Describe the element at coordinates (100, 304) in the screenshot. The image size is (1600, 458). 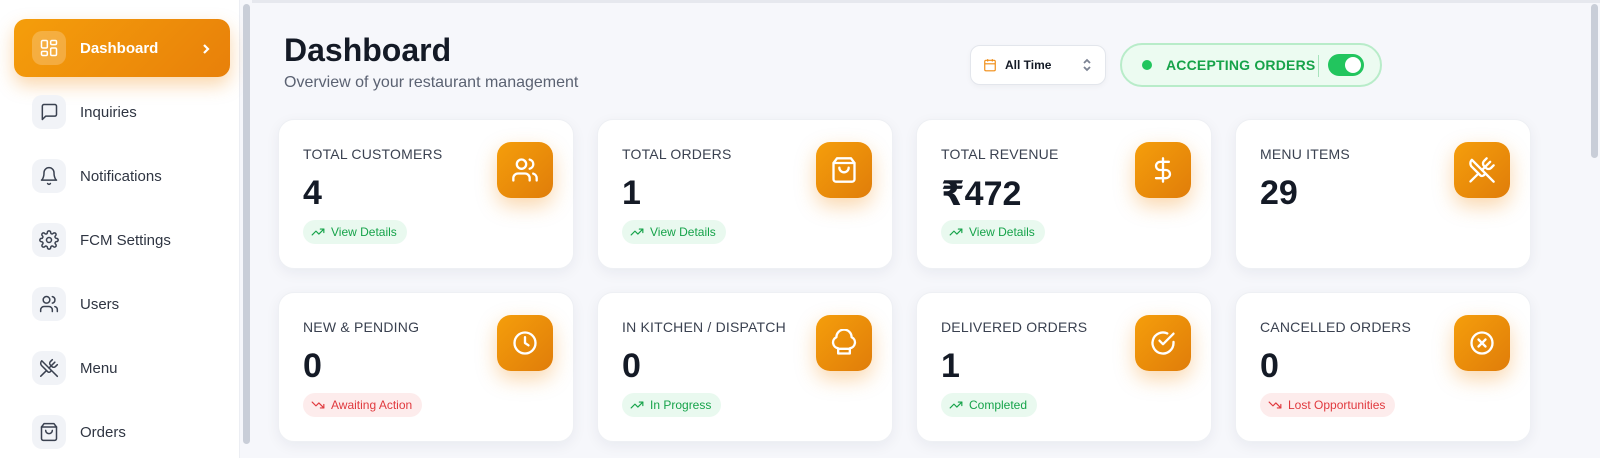
I see `sidebar-item-label: Users` at that location.